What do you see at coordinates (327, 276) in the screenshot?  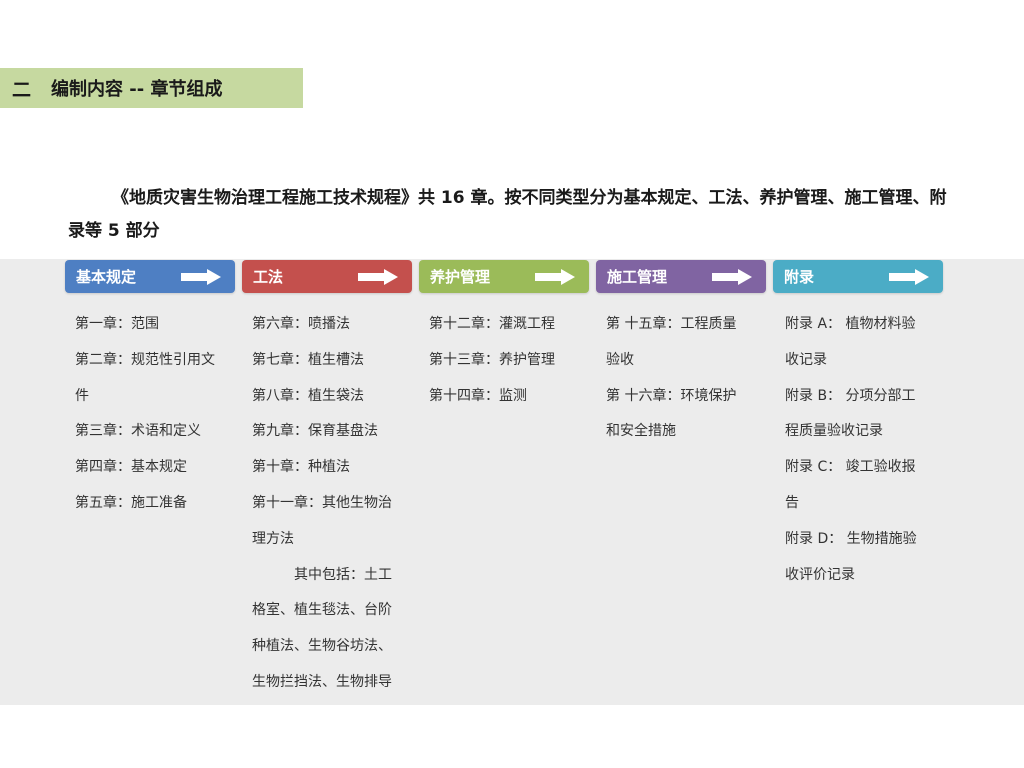 I see `column-header-methods: 工法` at bounding box center [327, 276].